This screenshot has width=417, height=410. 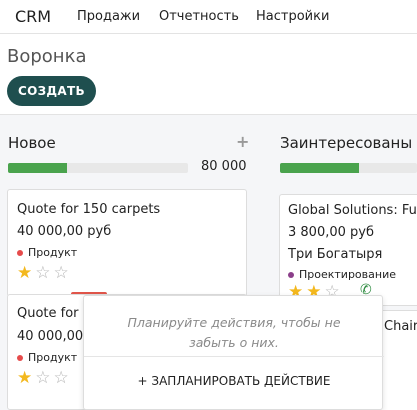 I want to click on card-title: Chairs, so click(x=400, y=326).